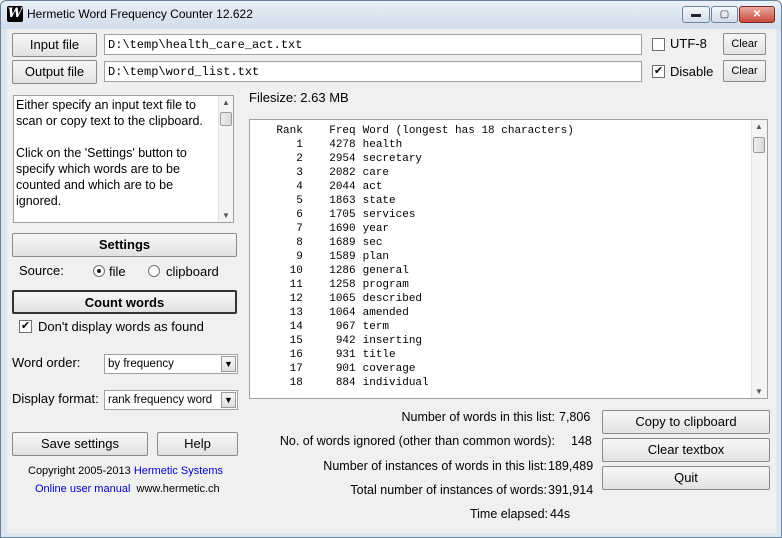  What do you see at coordinates (276, 145) in the screenshot?
I see `rank-cell: 1` at bounding box center [276, 145].